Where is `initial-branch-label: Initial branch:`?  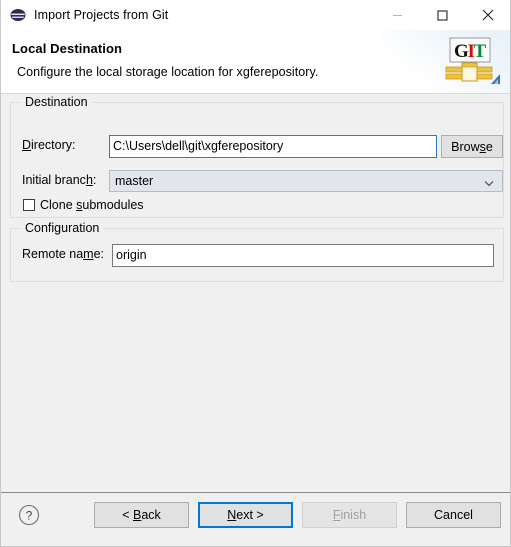
initial-branch-label: Initial branch: is located at coordinates (59, 180).